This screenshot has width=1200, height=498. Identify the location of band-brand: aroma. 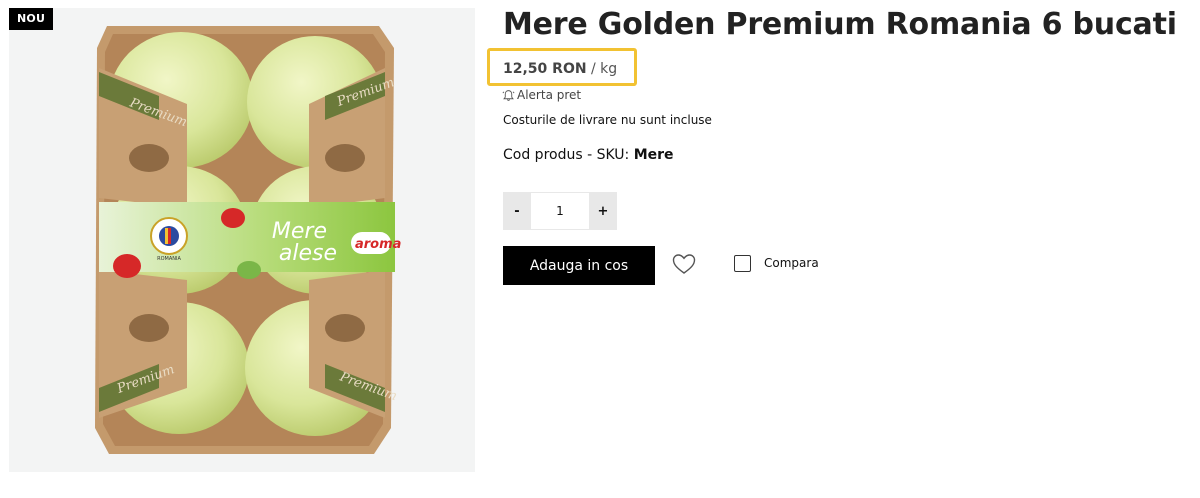
(378, 244).